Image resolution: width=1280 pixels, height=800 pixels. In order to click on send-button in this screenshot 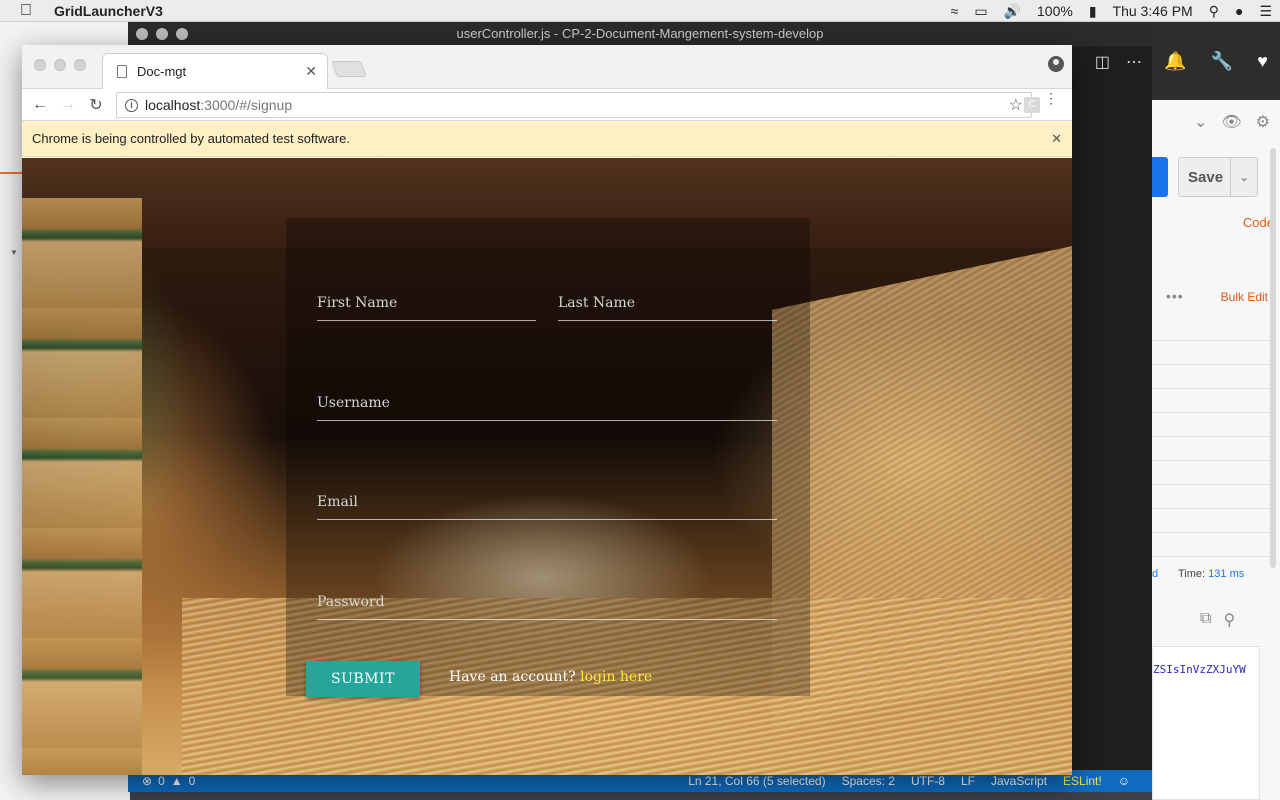, I will do `click(1160, 177)`.